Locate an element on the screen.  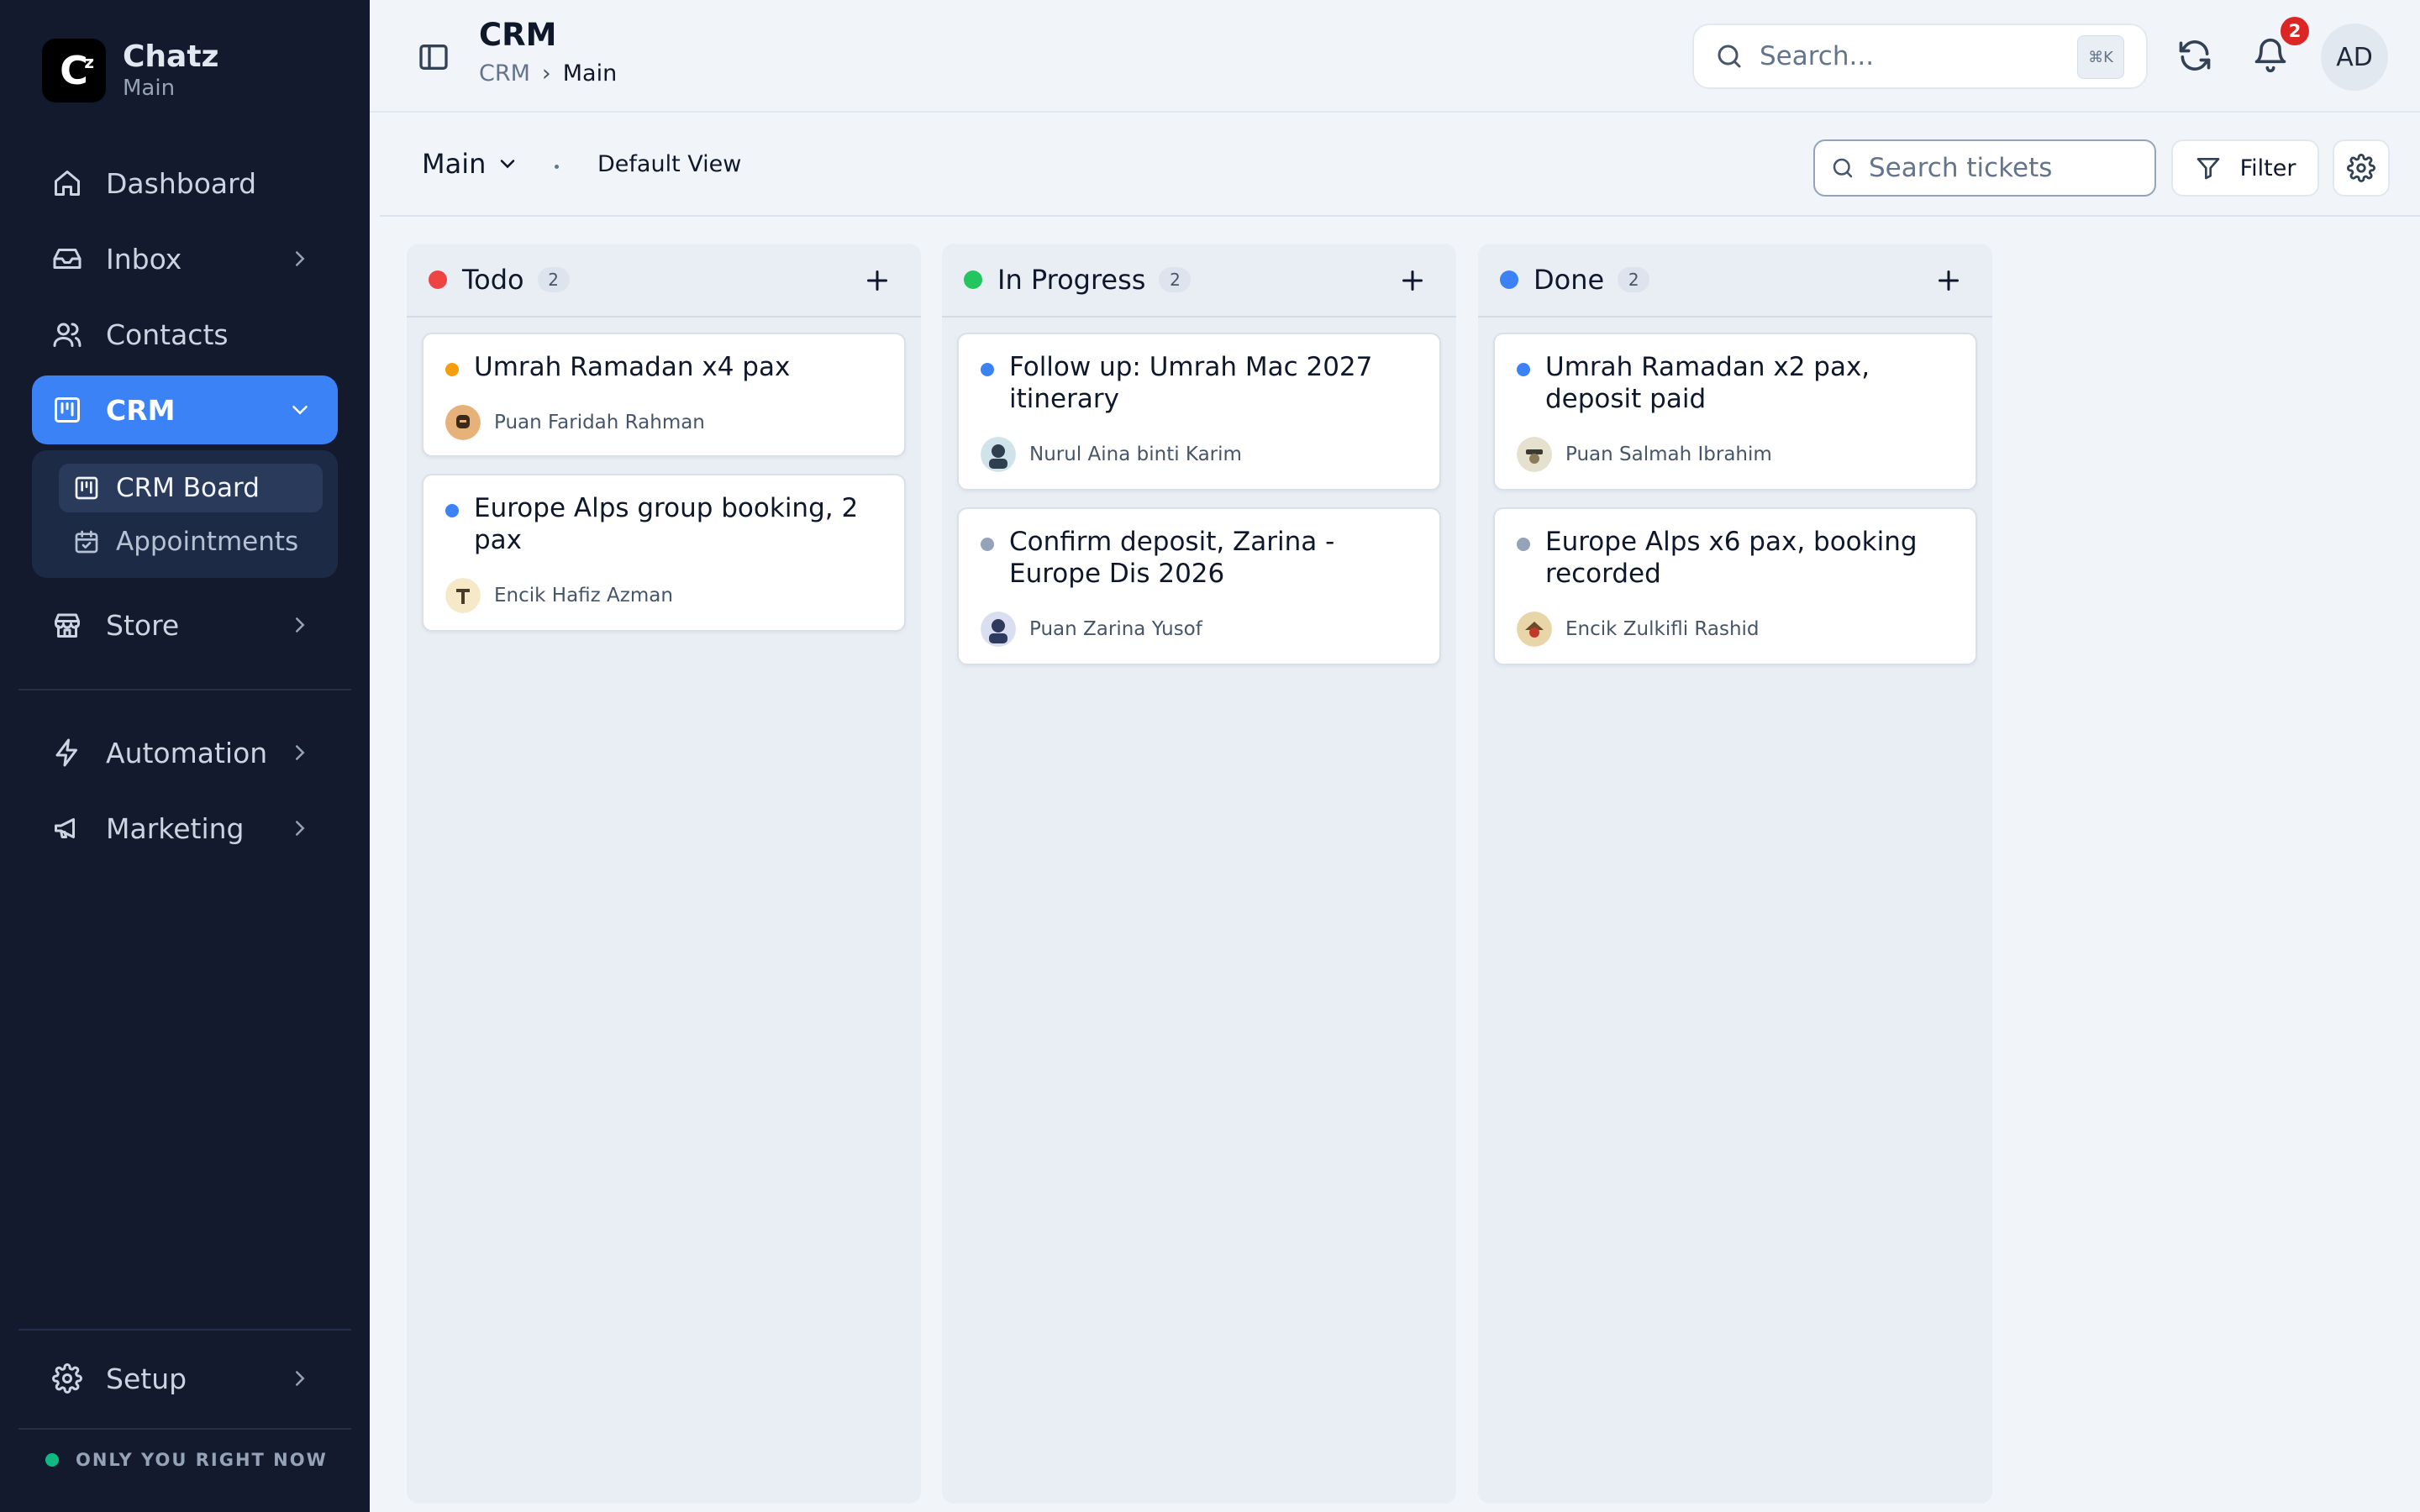
top-header: CRM CRM › Main Search... ⌘K 2 AD is located at coordinates (1395, 56).